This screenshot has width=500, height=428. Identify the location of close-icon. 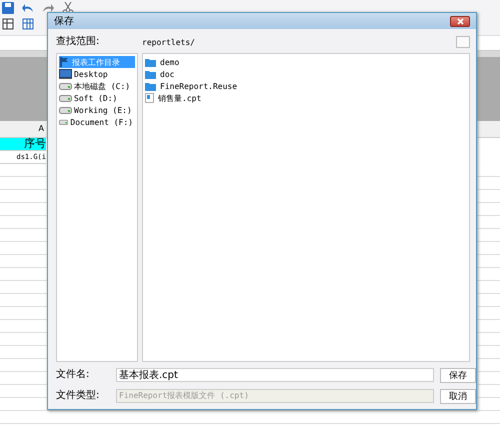
(460, 21).